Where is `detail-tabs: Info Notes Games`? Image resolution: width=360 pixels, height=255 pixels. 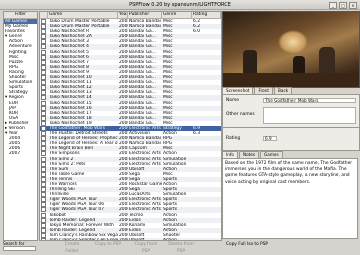
detail-tabs: Info Notes Games is located at coordinates (252, 154).